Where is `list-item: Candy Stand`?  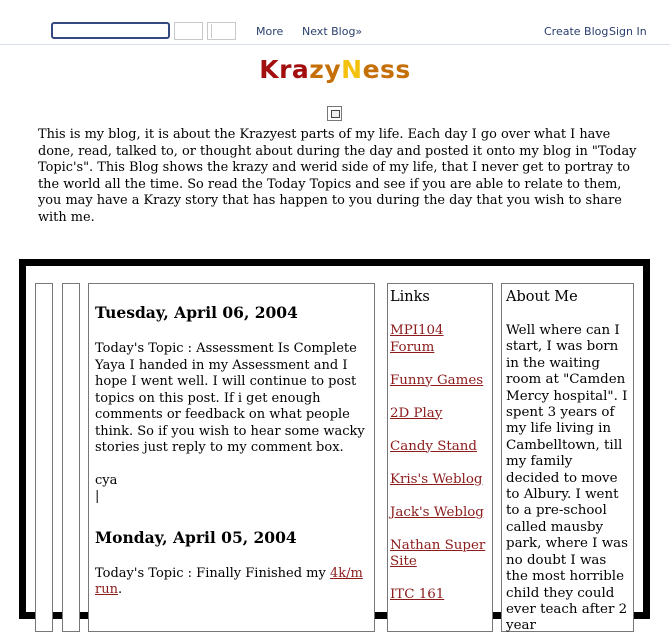 list-item: Candy Stand is located at coordinates (440, 447).